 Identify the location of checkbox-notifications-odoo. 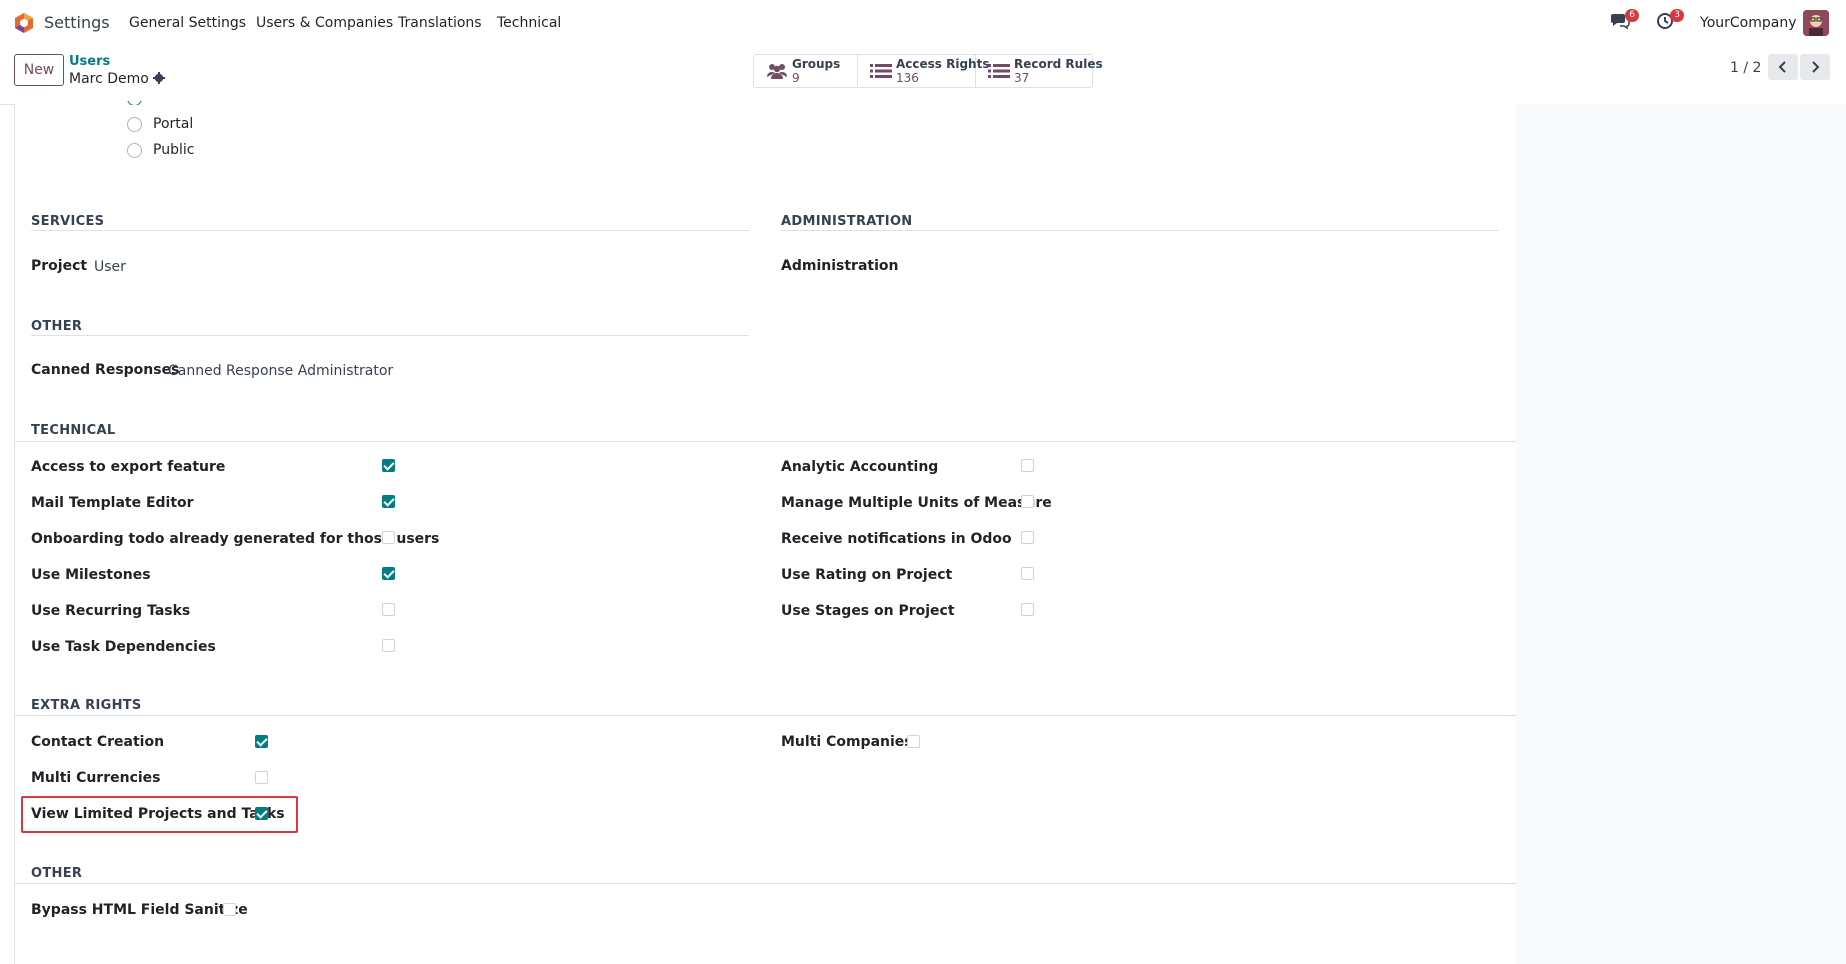
(1027, 537).